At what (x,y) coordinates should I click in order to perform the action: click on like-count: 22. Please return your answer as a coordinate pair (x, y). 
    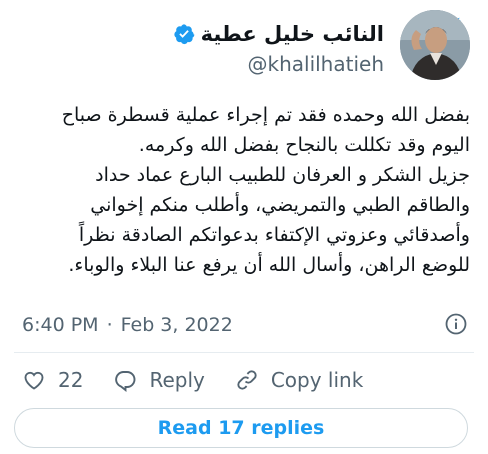
    Looking at the image, I should click on (71, 380).